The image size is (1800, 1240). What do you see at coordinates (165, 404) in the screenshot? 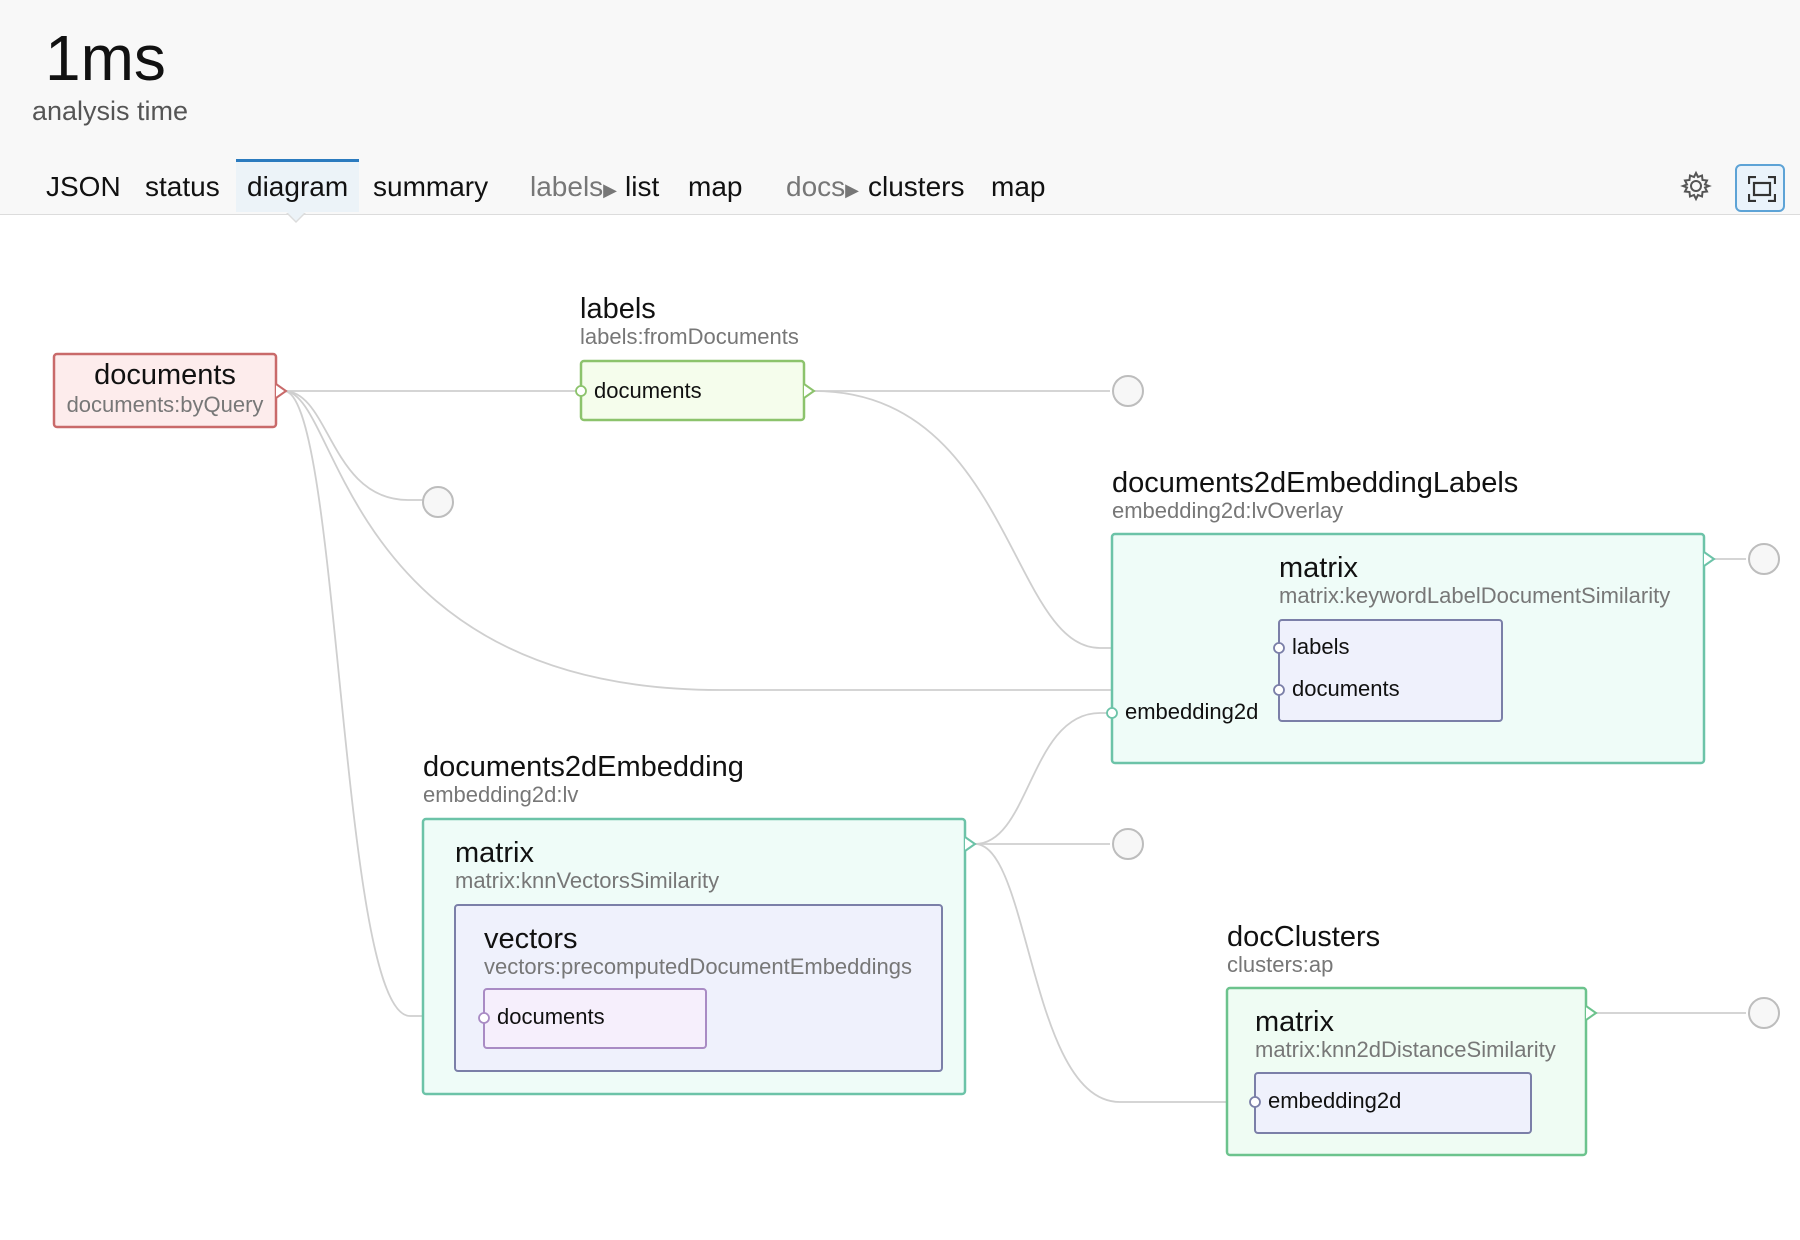
I see `node-documents-subtitle: documents:byQuery` at bounding box center [165, 404].